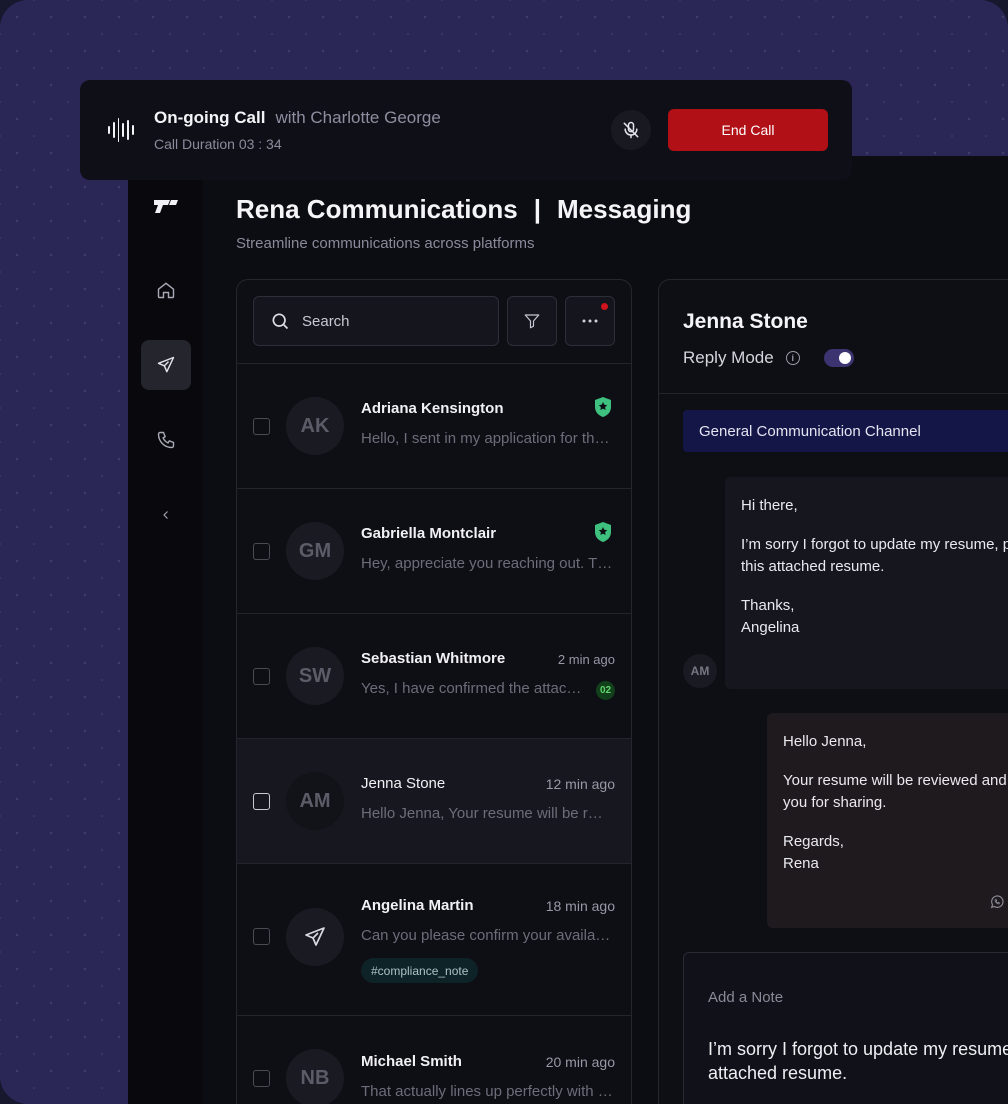 This screenshot has height=1104, width=1008. Describe the element at coordinates (210, 117) in the screenshot. I see `call-title: On-going Call` at that location.